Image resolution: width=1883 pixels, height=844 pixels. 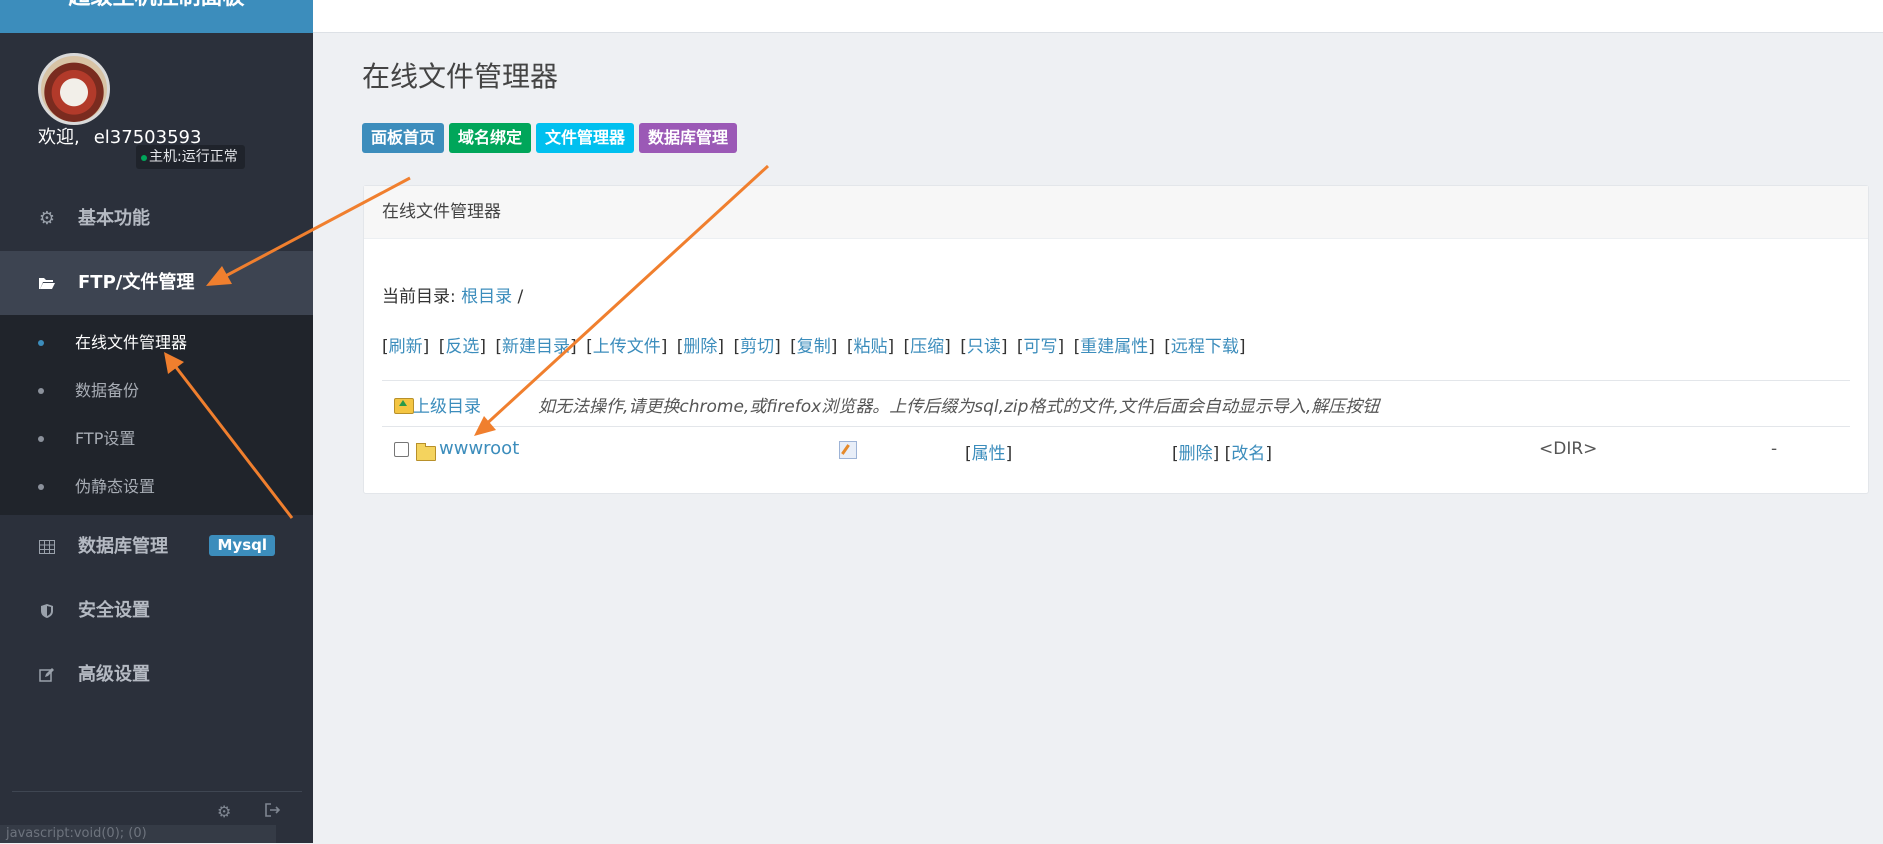 I want to click on root-dir-link: 根目录, so click(x=486, y=297).